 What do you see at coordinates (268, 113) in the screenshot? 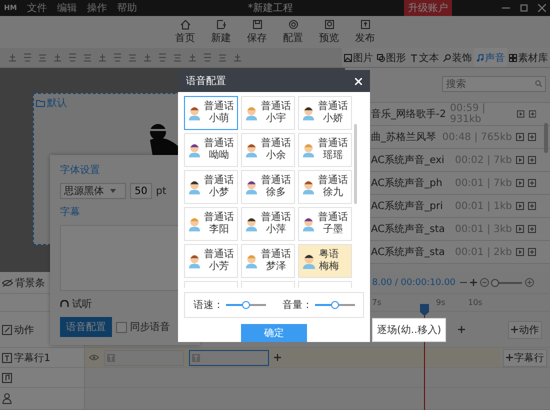
I see `voice-card: 普通话 小宇` at bounding box center [268, 113].